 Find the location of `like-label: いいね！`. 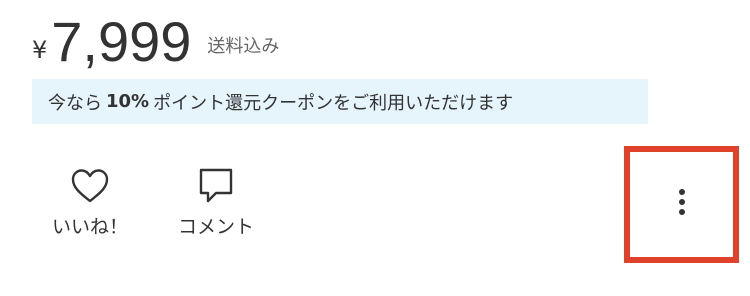

like-label: いいね！ is located at coordinates (89, 227).